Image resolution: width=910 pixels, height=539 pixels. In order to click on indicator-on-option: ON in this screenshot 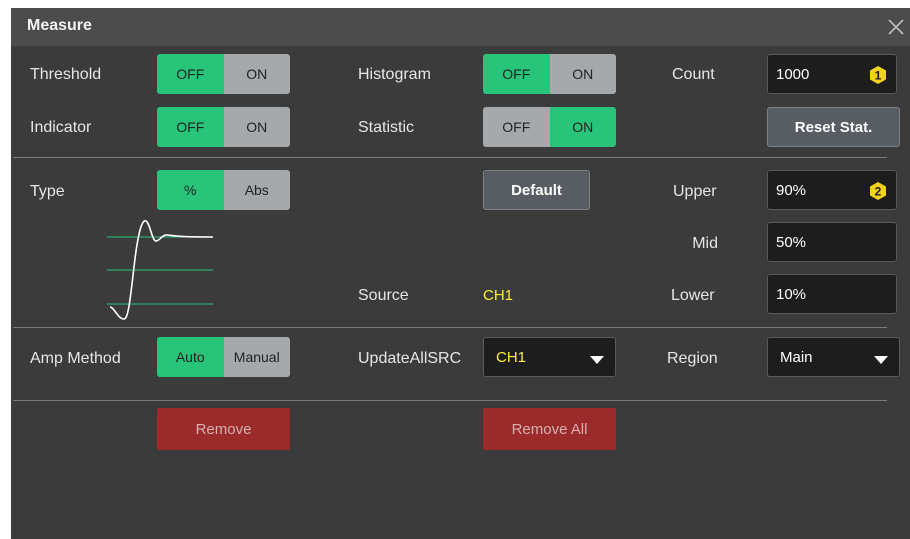, I will do `click(256, 127)`.